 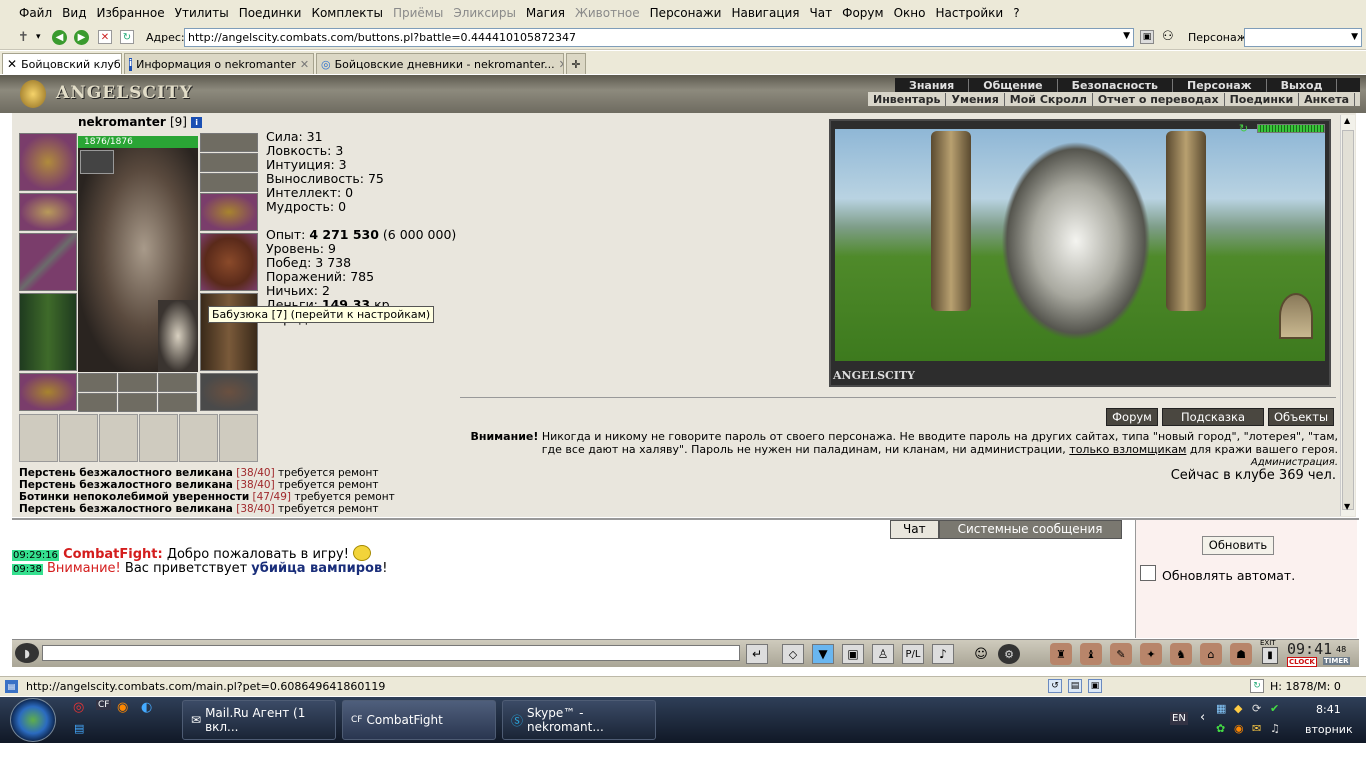 I want to click on menu-item-3: Утилиты, so click(x=202, y=13).